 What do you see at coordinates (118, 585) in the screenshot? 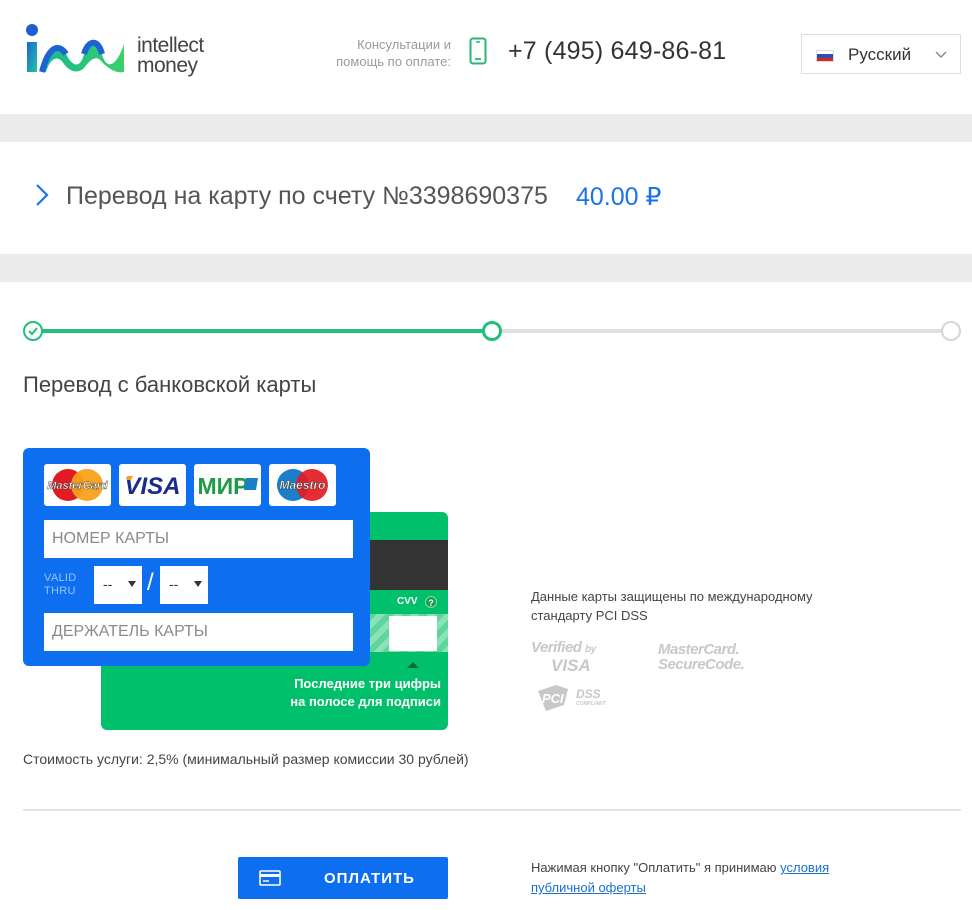
I see `expiry-month-select: --` at bounding box center [118, 585].